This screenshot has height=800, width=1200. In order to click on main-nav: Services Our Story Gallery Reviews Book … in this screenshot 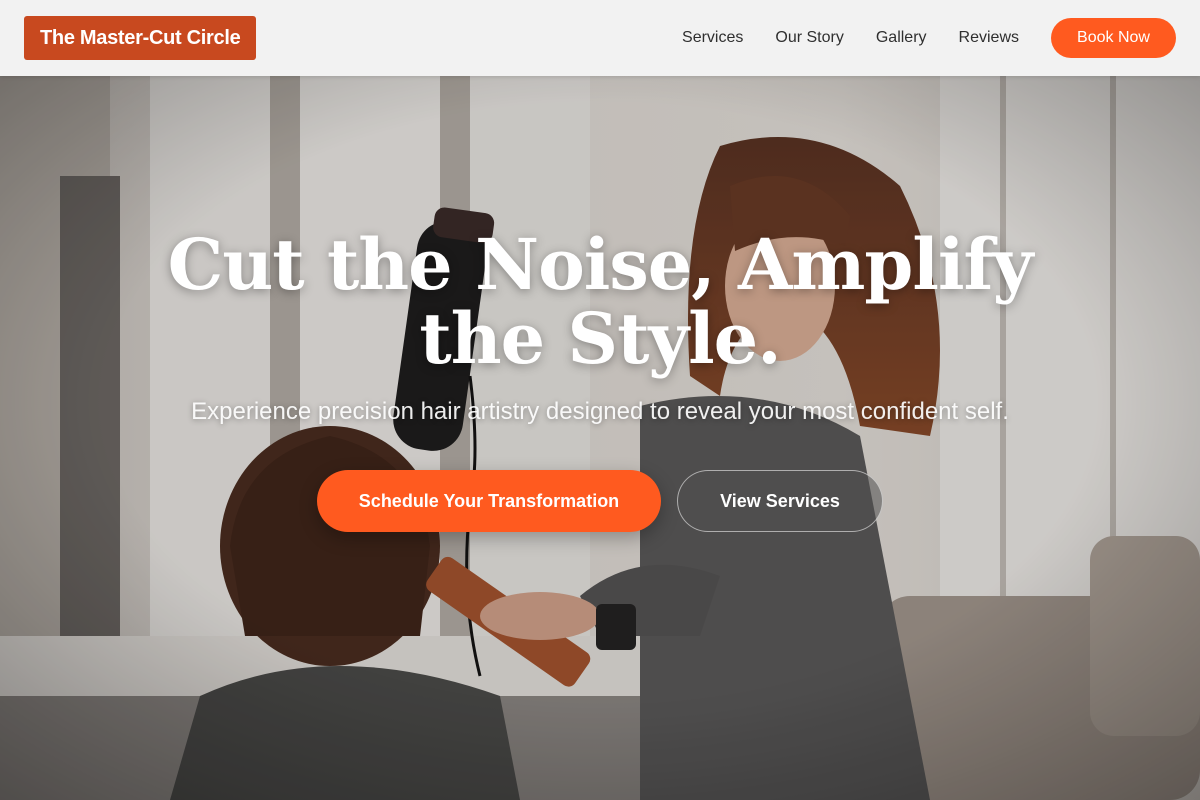, I will do `click(929, 38)`.